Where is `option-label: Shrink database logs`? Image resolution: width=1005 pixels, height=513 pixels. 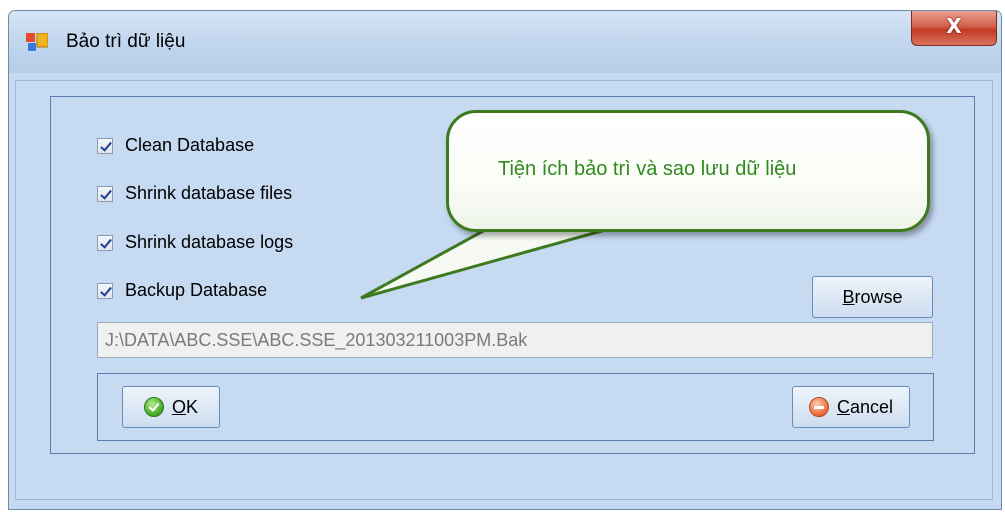 option-label: Shrink database logs is located at coordinates (209, 242).